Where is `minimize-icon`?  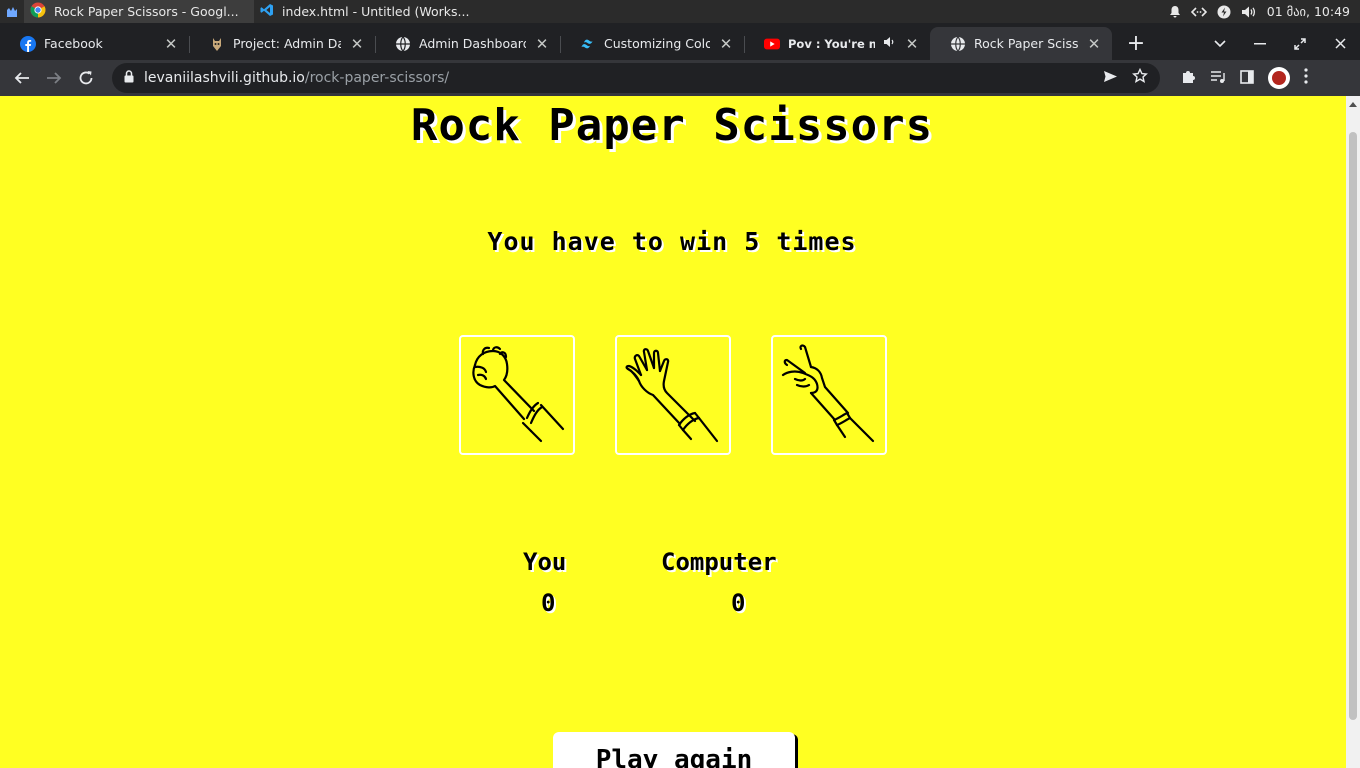 minimize-icon is located at coordinates (1260, 43).